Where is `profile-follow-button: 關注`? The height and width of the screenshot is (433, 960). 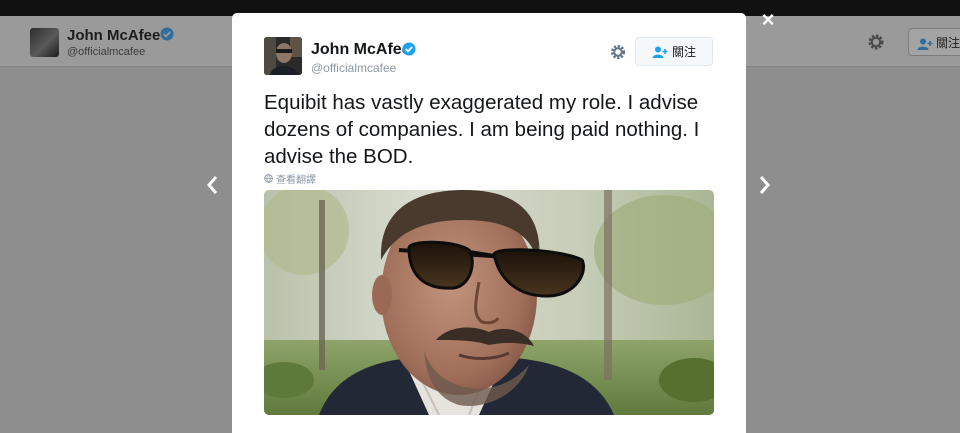 profile-follow-button: 關注 is located at coordinates (934, 42).